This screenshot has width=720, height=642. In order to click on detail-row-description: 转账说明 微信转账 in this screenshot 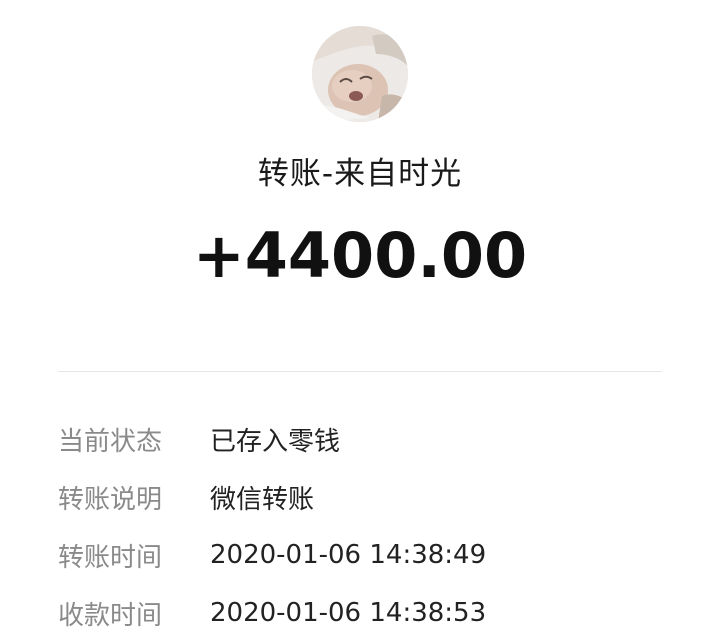, I will do `click(368, 497)`.